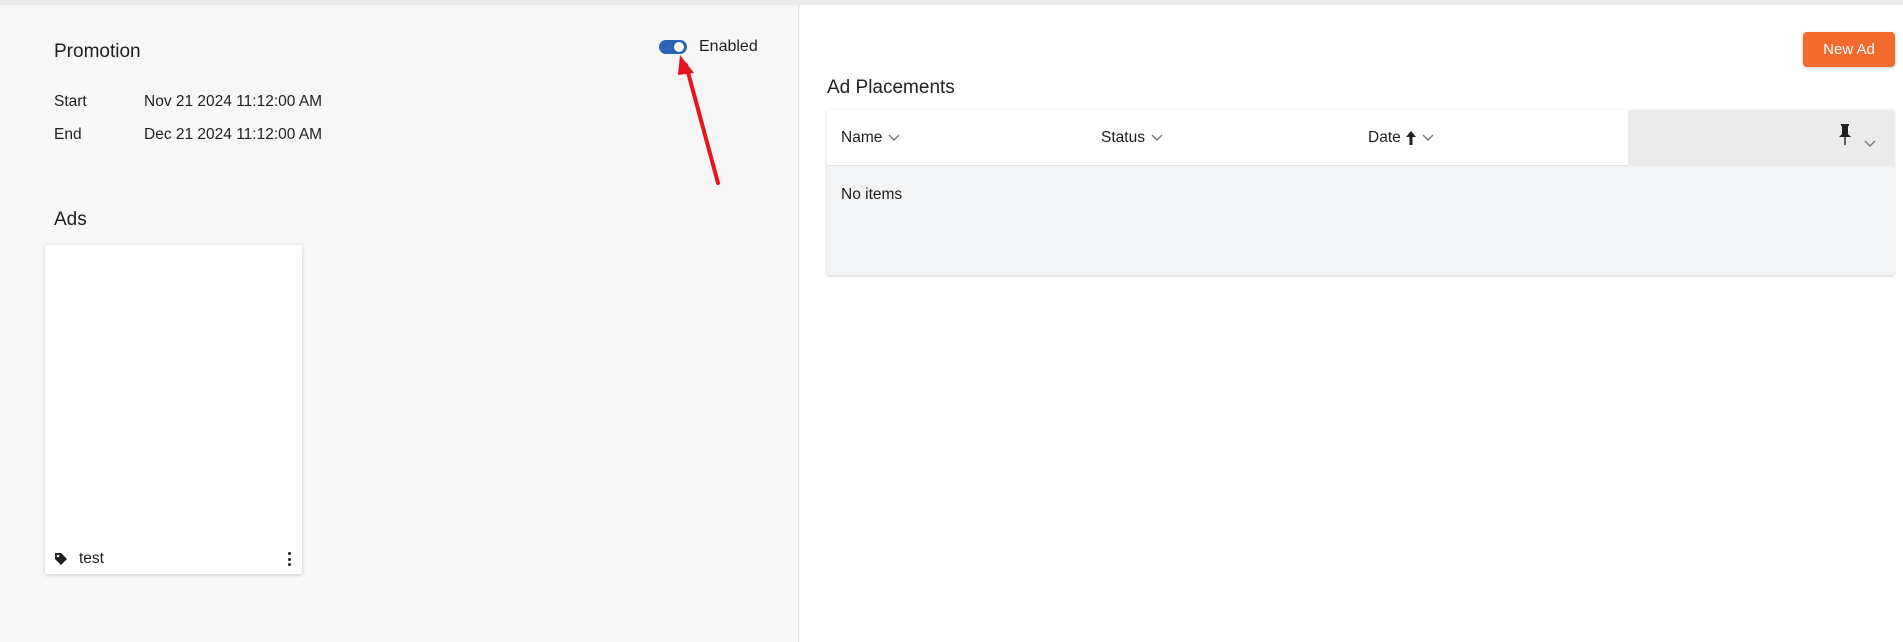 This screenshot has height=642, width=1903. What do you see at coordinates (173, 559) in the screenshot?
I see `ad-card-footer: test` at bounding box center [173, 559].